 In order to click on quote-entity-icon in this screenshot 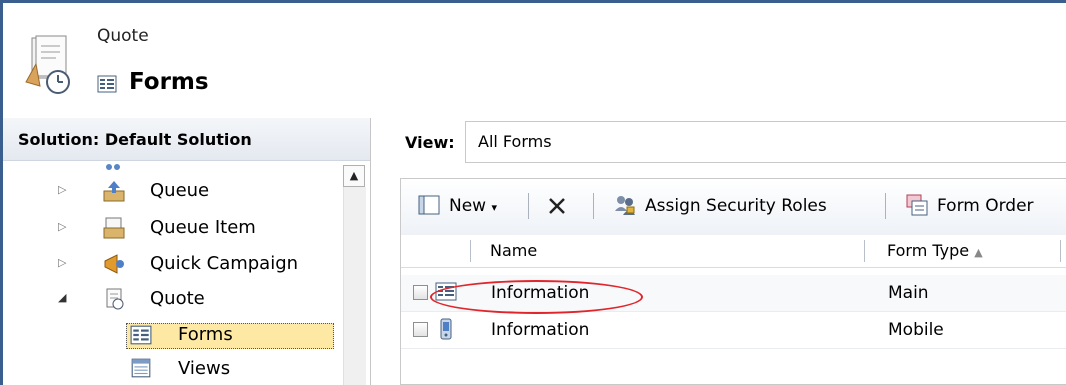, I will do `click(47, 64)`.